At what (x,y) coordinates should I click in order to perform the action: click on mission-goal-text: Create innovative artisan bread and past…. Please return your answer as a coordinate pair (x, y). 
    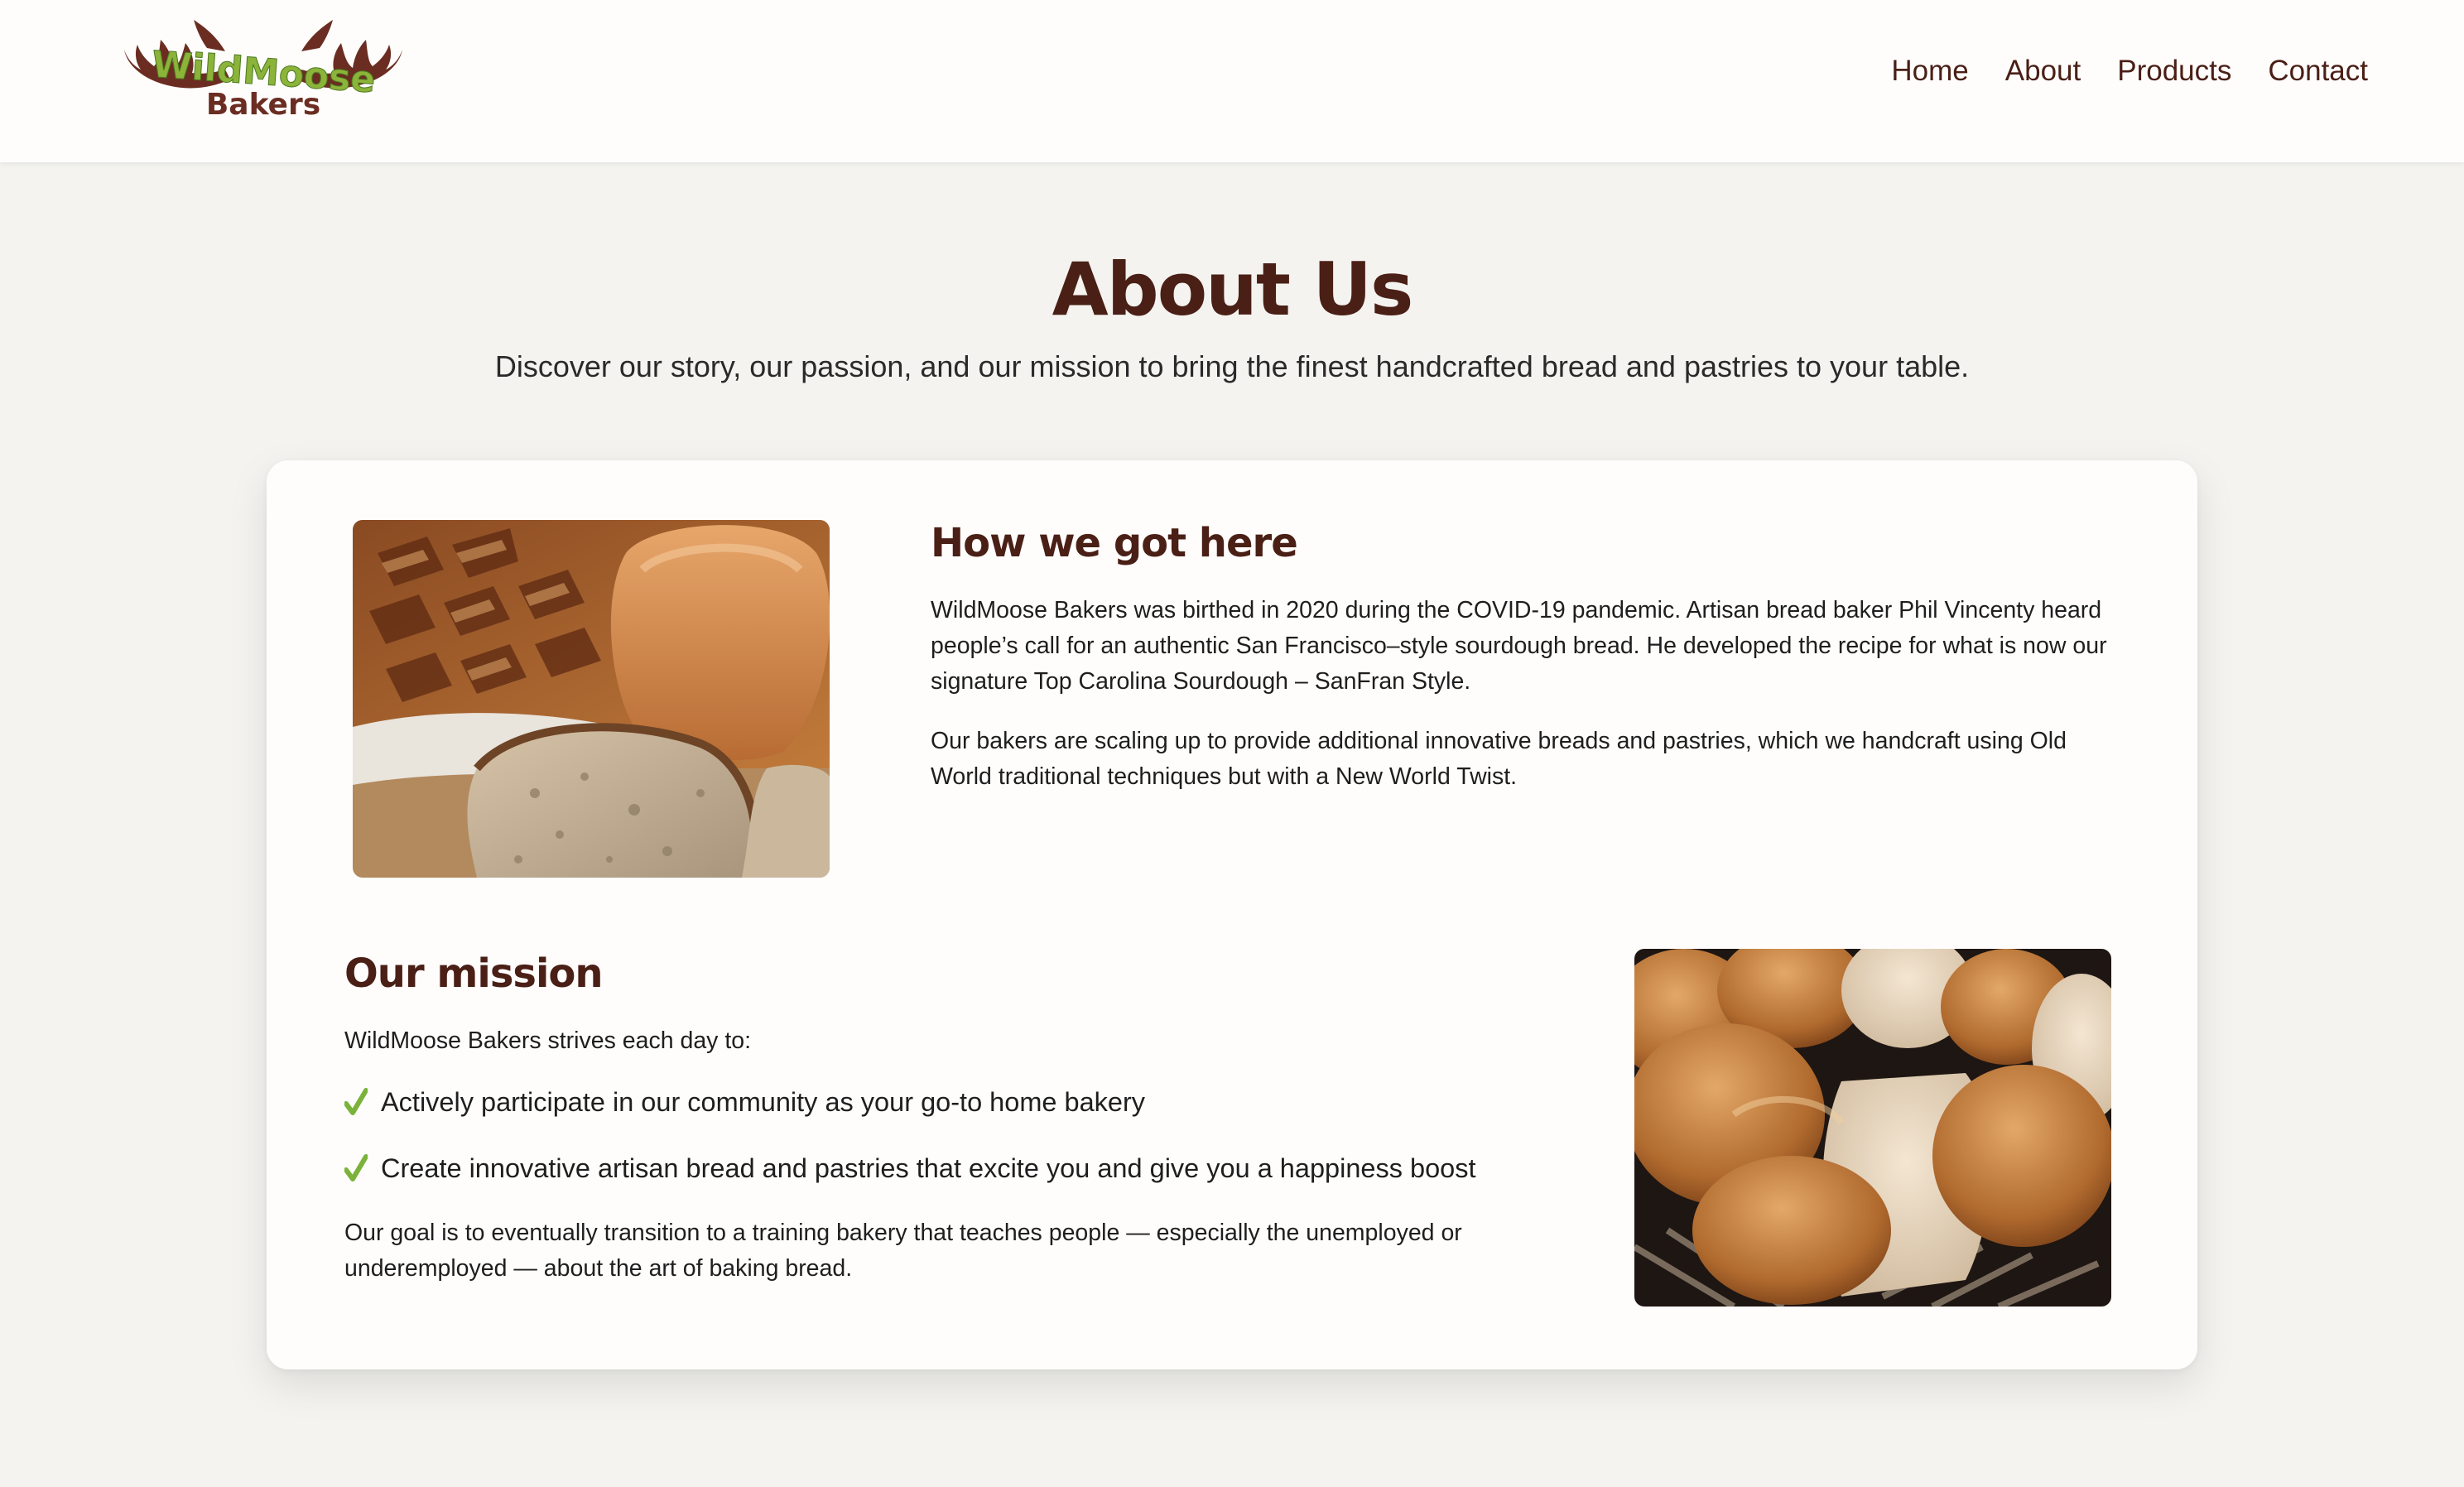
    Looking at the image, I should click on (928, 1168).